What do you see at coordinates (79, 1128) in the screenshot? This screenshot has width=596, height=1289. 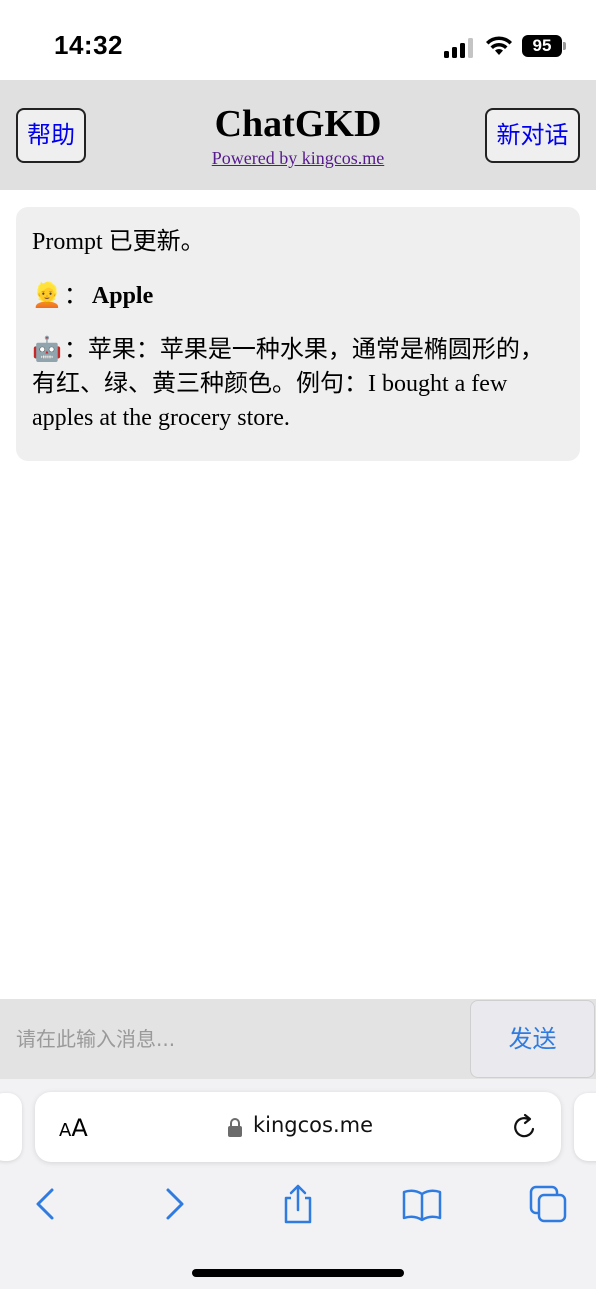 I see `aa-big-glyph: A` at bounding box center [79, 1128].